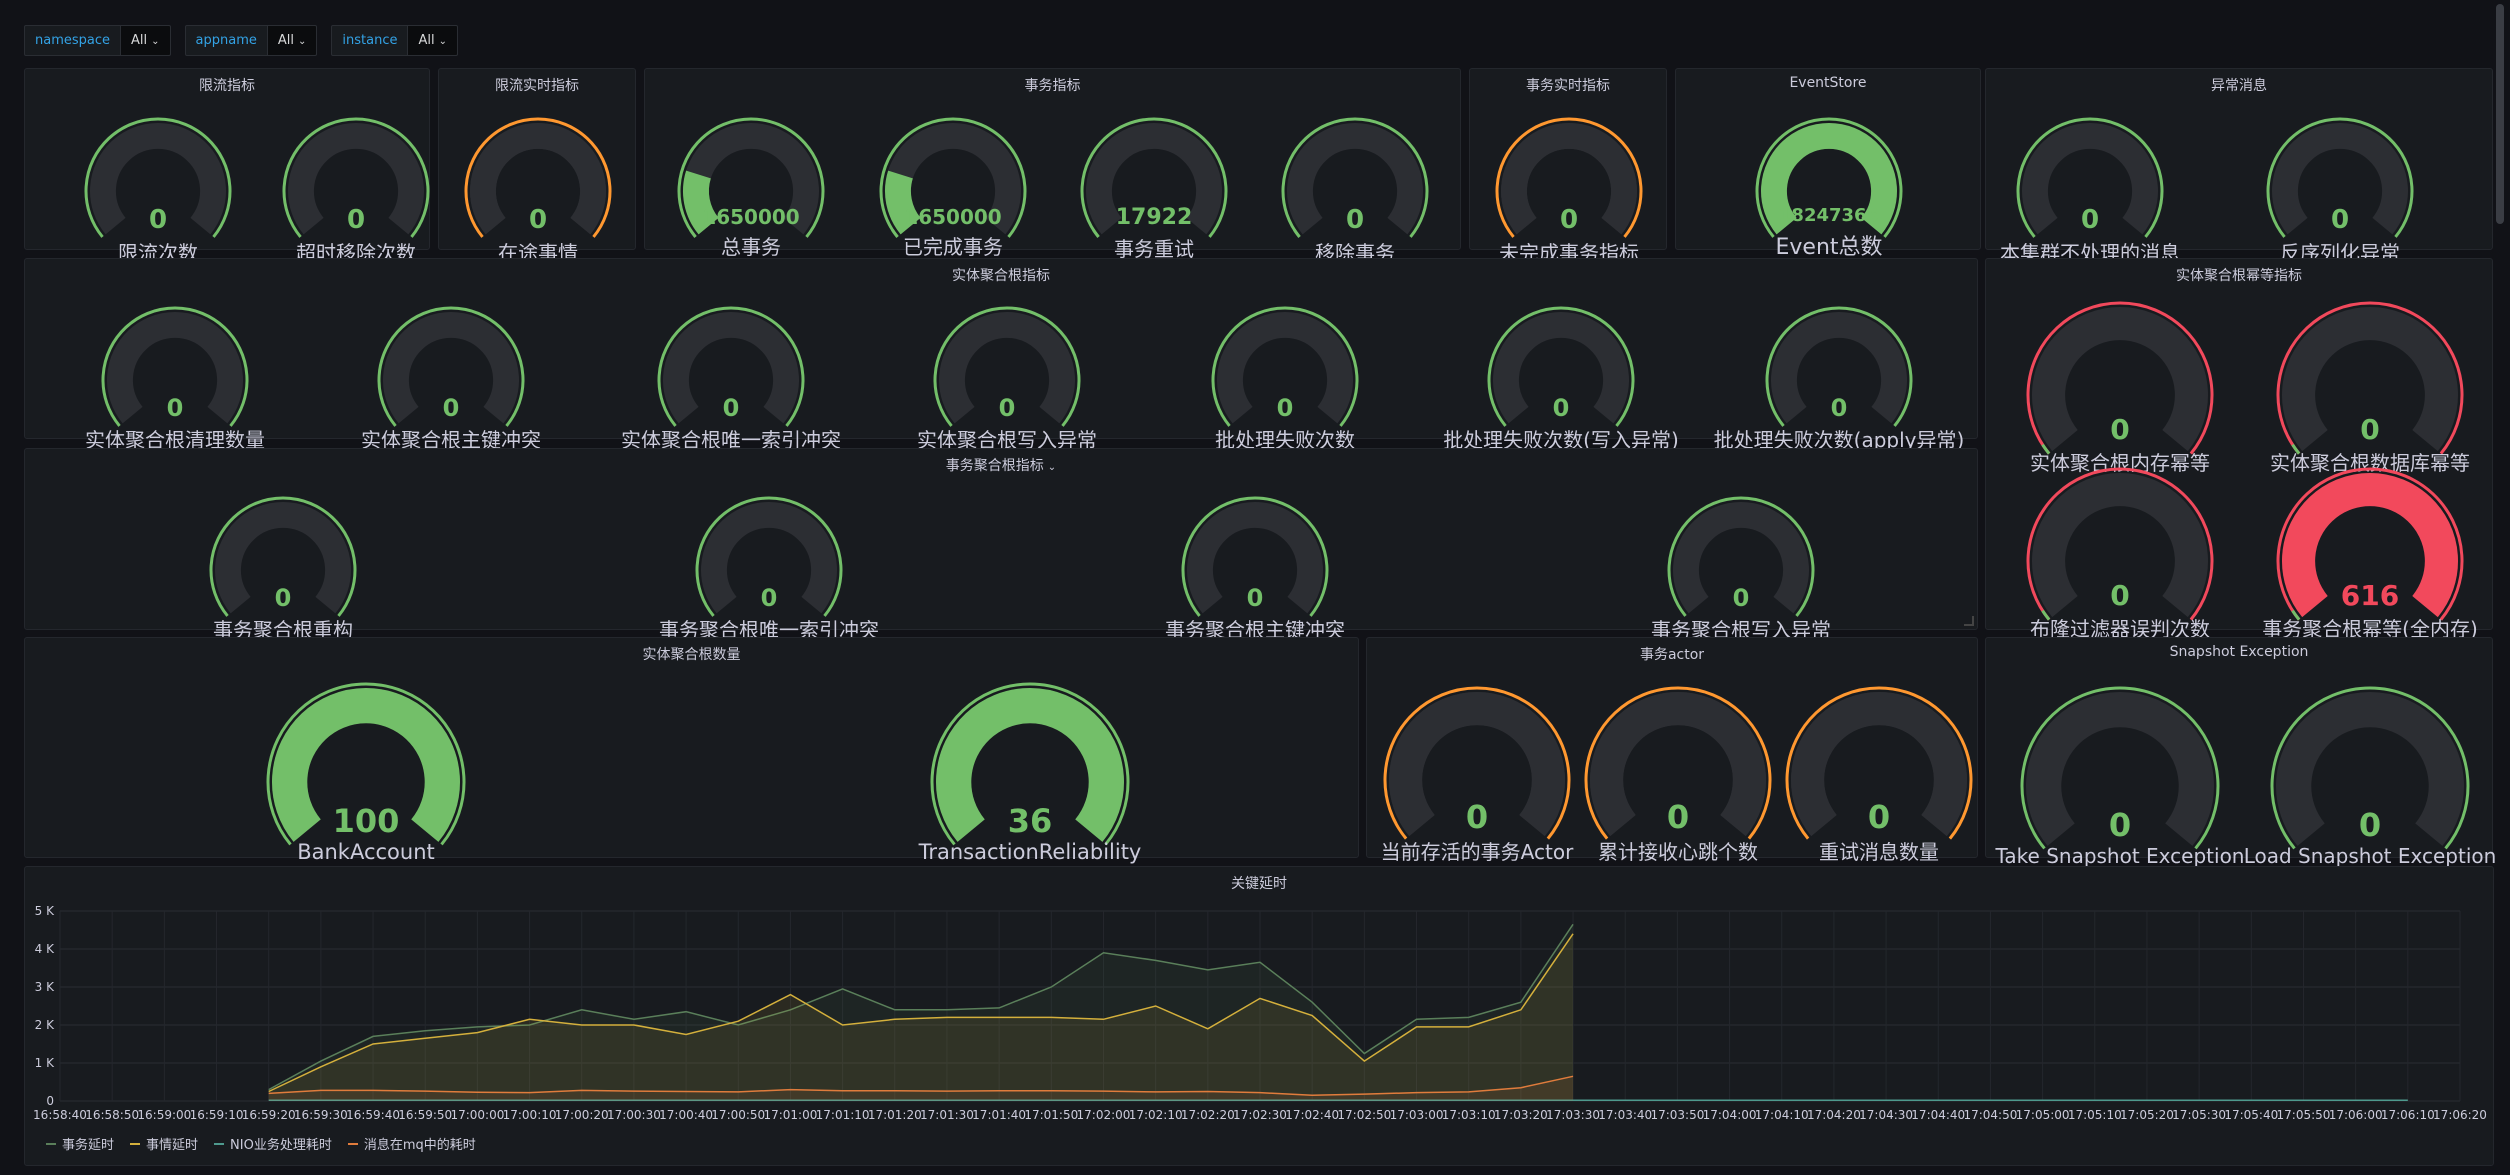 The height and width of the screenshot is (1175, 2510). I want to click on appname-select: All ⌄, so click(292, 40).